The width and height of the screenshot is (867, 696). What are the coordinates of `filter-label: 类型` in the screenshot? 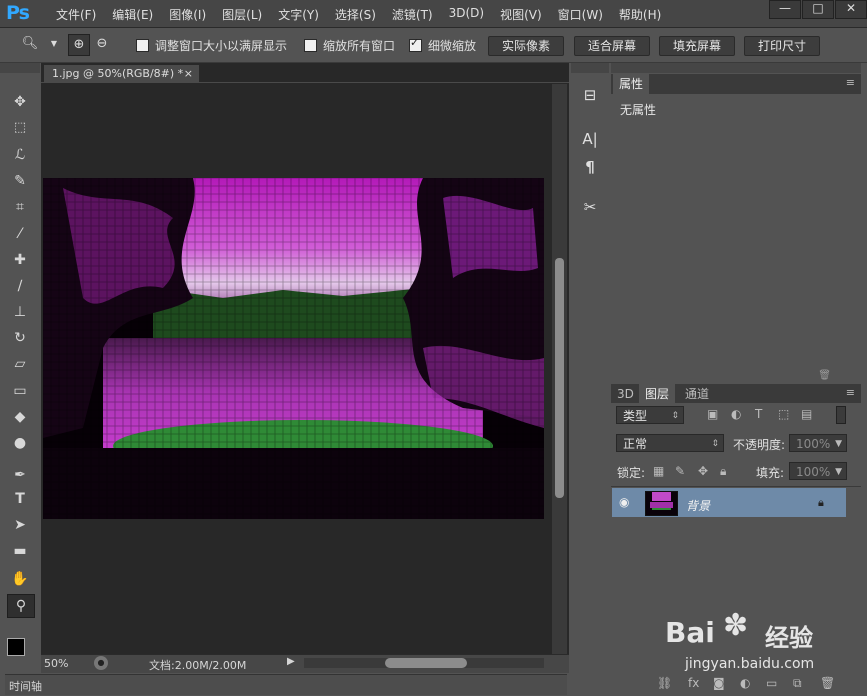 It's located at (635, 416).